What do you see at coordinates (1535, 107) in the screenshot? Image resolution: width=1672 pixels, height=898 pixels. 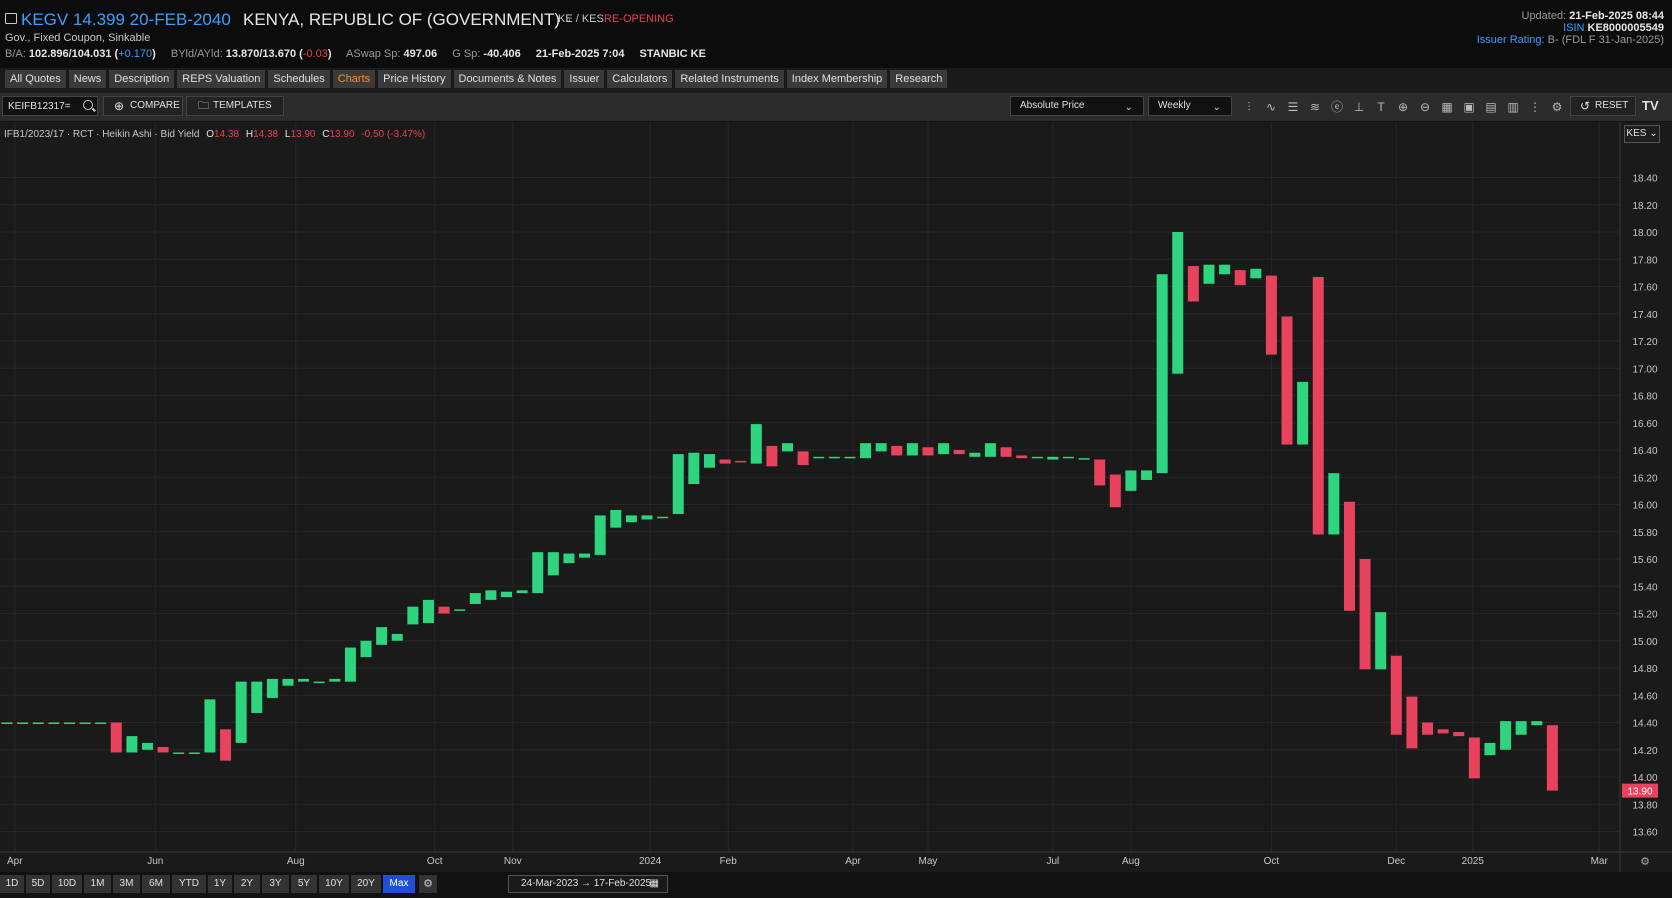 I see `more-icon: ⋮` at bounding box center [1535, 107].